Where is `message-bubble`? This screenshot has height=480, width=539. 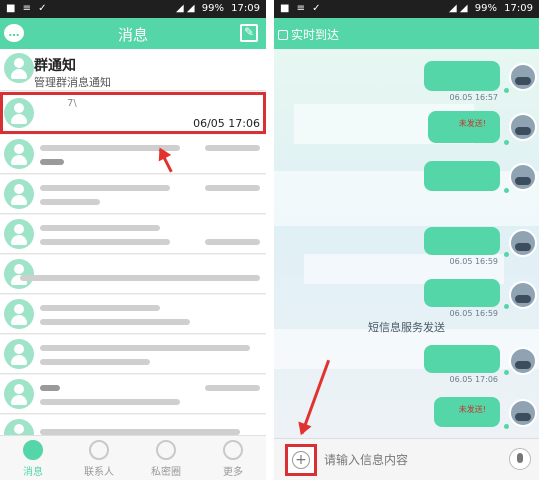
message-bubble is located at coordinates (466, 177).